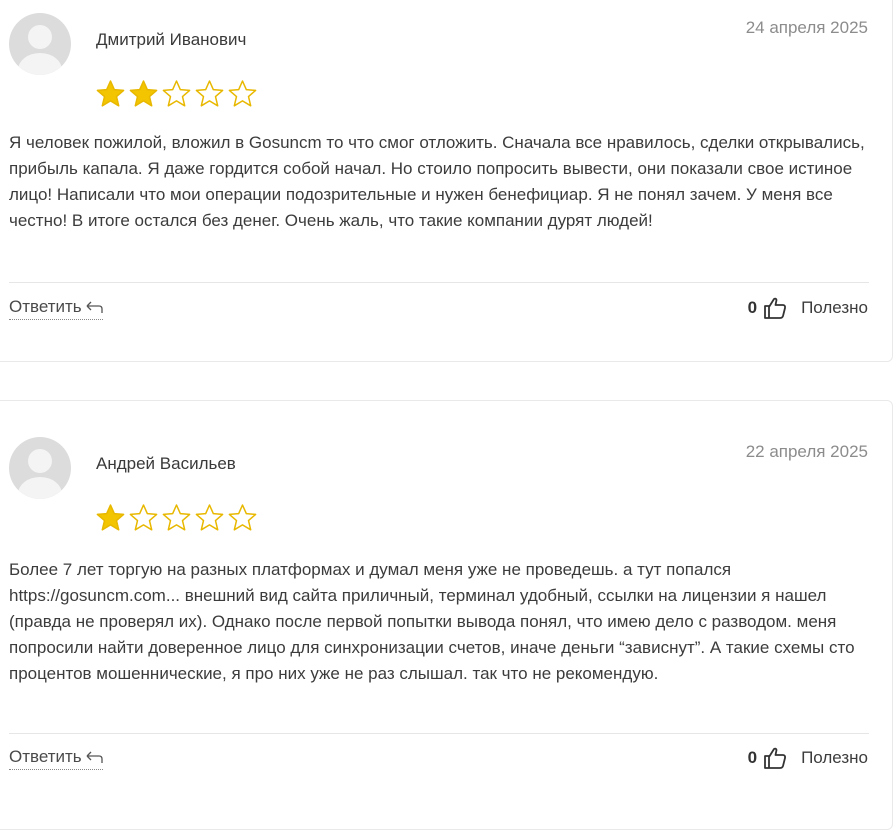  Describe the element at coordinates (166, 463) in the screenshot. I see `review-author: Андрей Васильев` at that location.